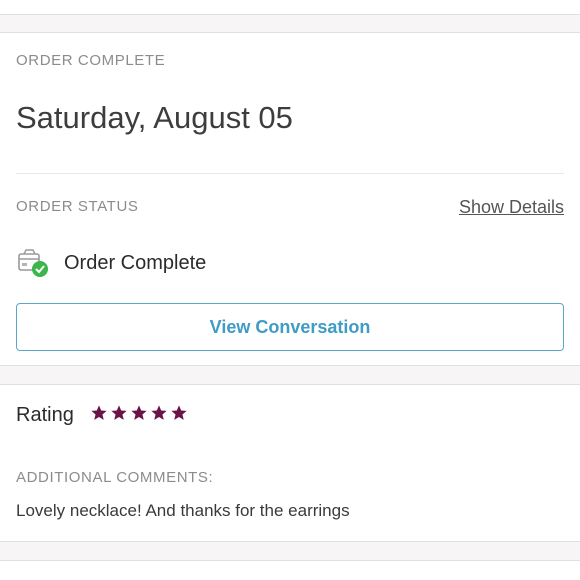  Describe the element at coordinates (511, 207) in the screenshot. I see `show-details-link: Show Details` at that location.